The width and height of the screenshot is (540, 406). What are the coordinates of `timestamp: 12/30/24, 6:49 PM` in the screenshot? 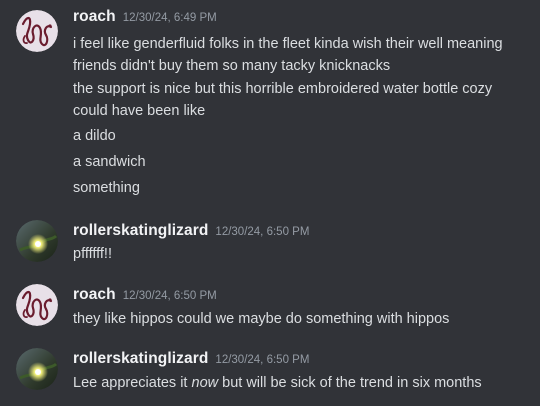 It's located at (169, 18).